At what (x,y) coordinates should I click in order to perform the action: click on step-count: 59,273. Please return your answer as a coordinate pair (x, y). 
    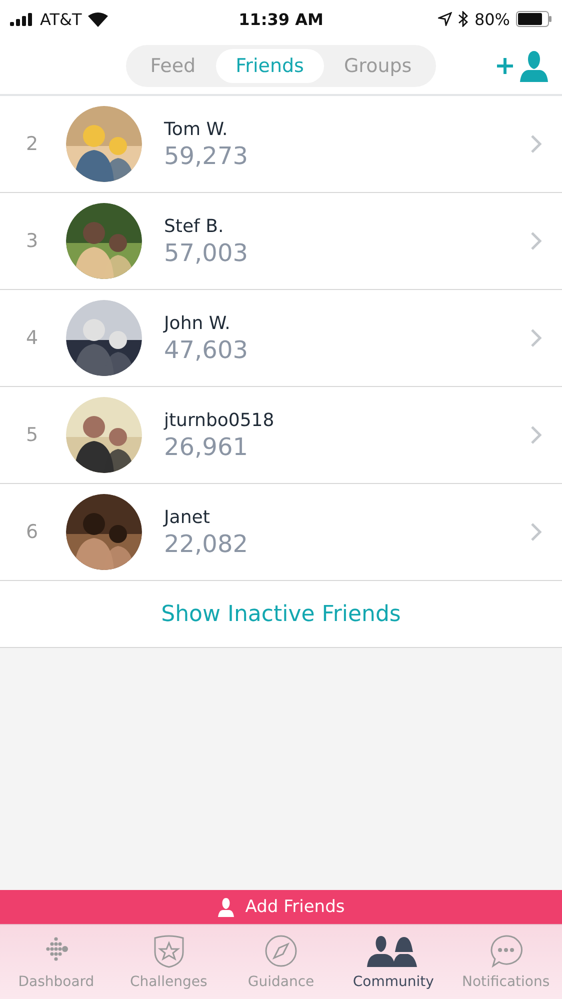
    Looking at the image, I should click on (206, 156).